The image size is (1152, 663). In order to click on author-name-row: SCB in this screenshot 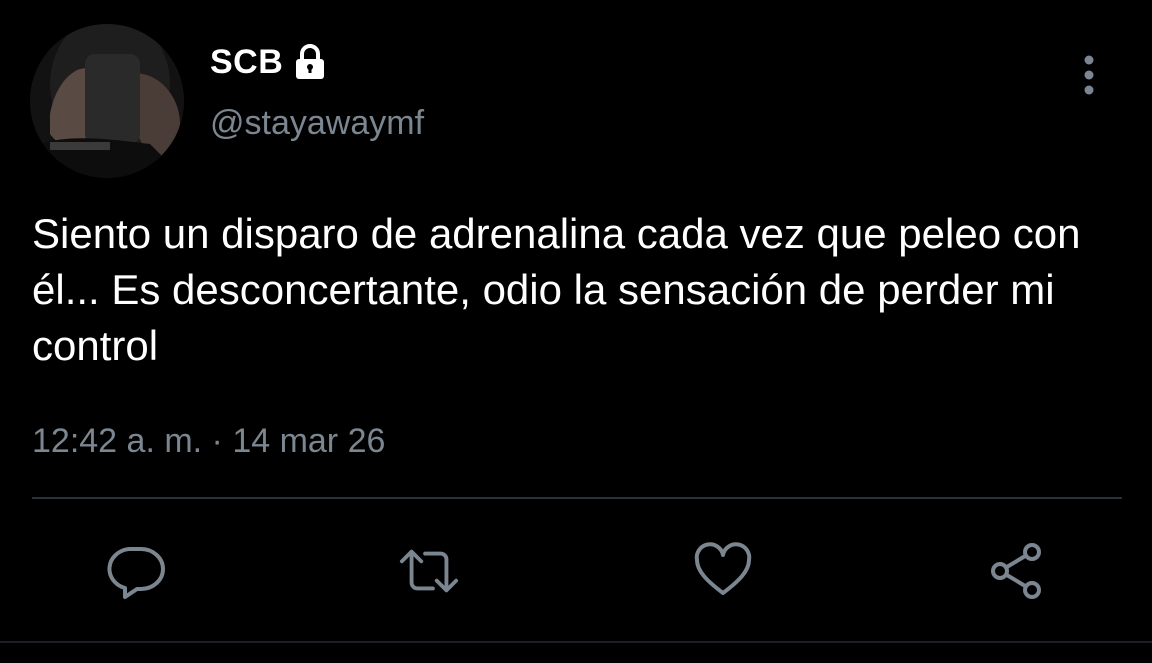, I will do `click(269, 62)`.